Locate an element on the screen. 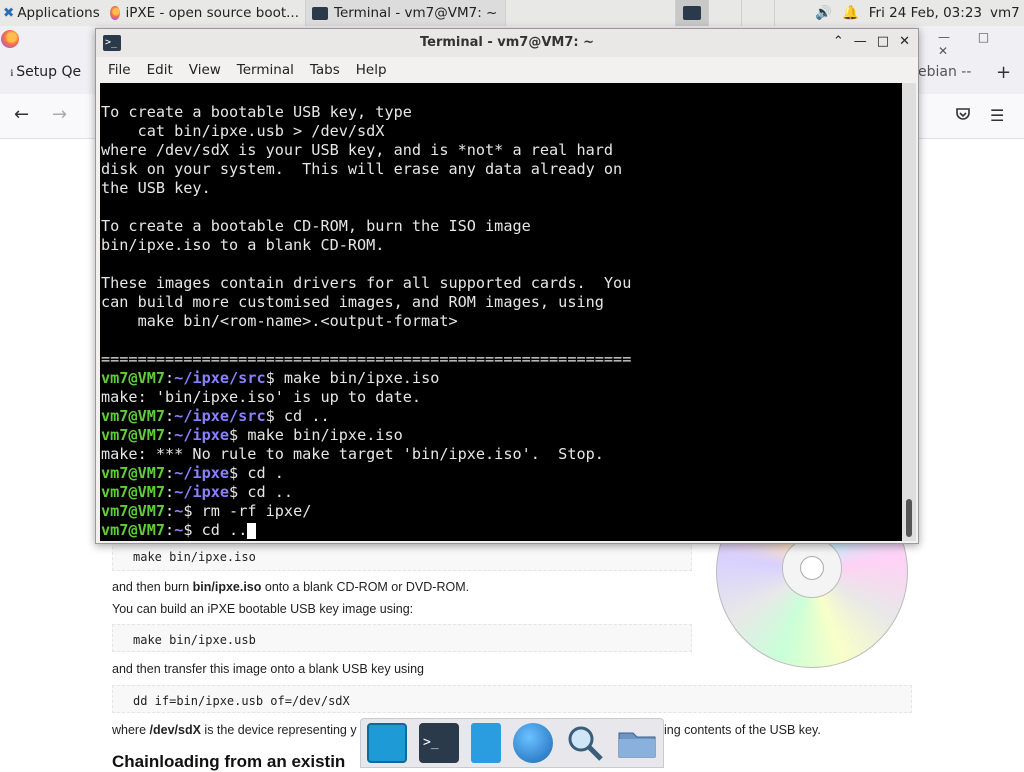  command-text: make bin/ipxe.iso is located at coordinates (357, 378).